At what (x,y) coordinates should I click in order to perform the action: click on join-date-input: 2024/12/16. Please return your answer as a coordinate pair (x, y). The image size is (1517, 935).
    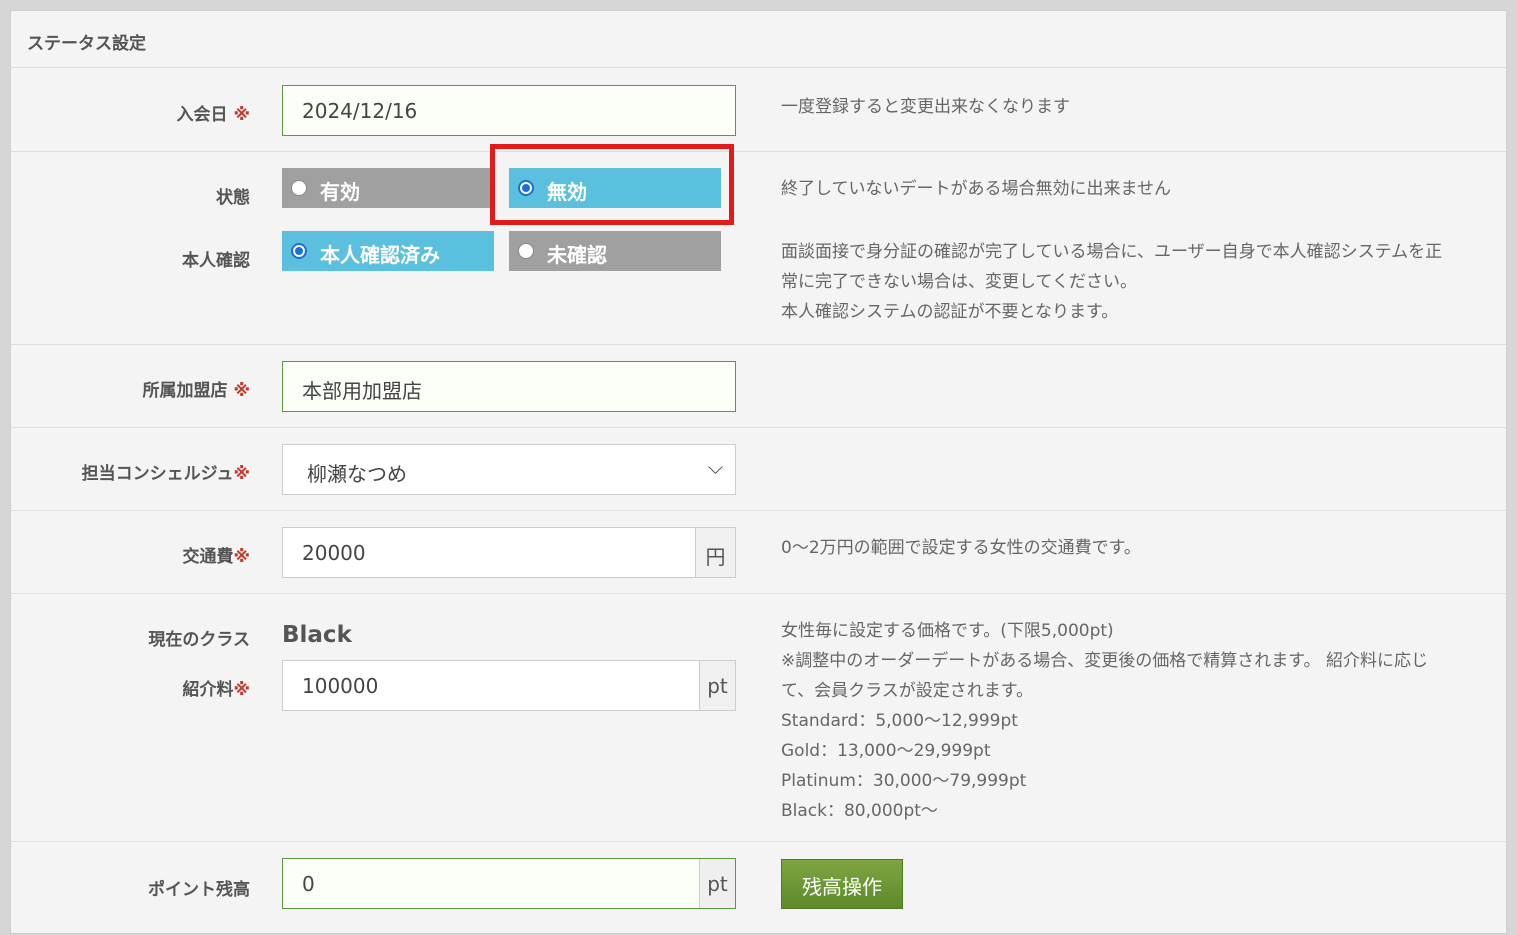
    Looking at the image, I should click on (509, 110).